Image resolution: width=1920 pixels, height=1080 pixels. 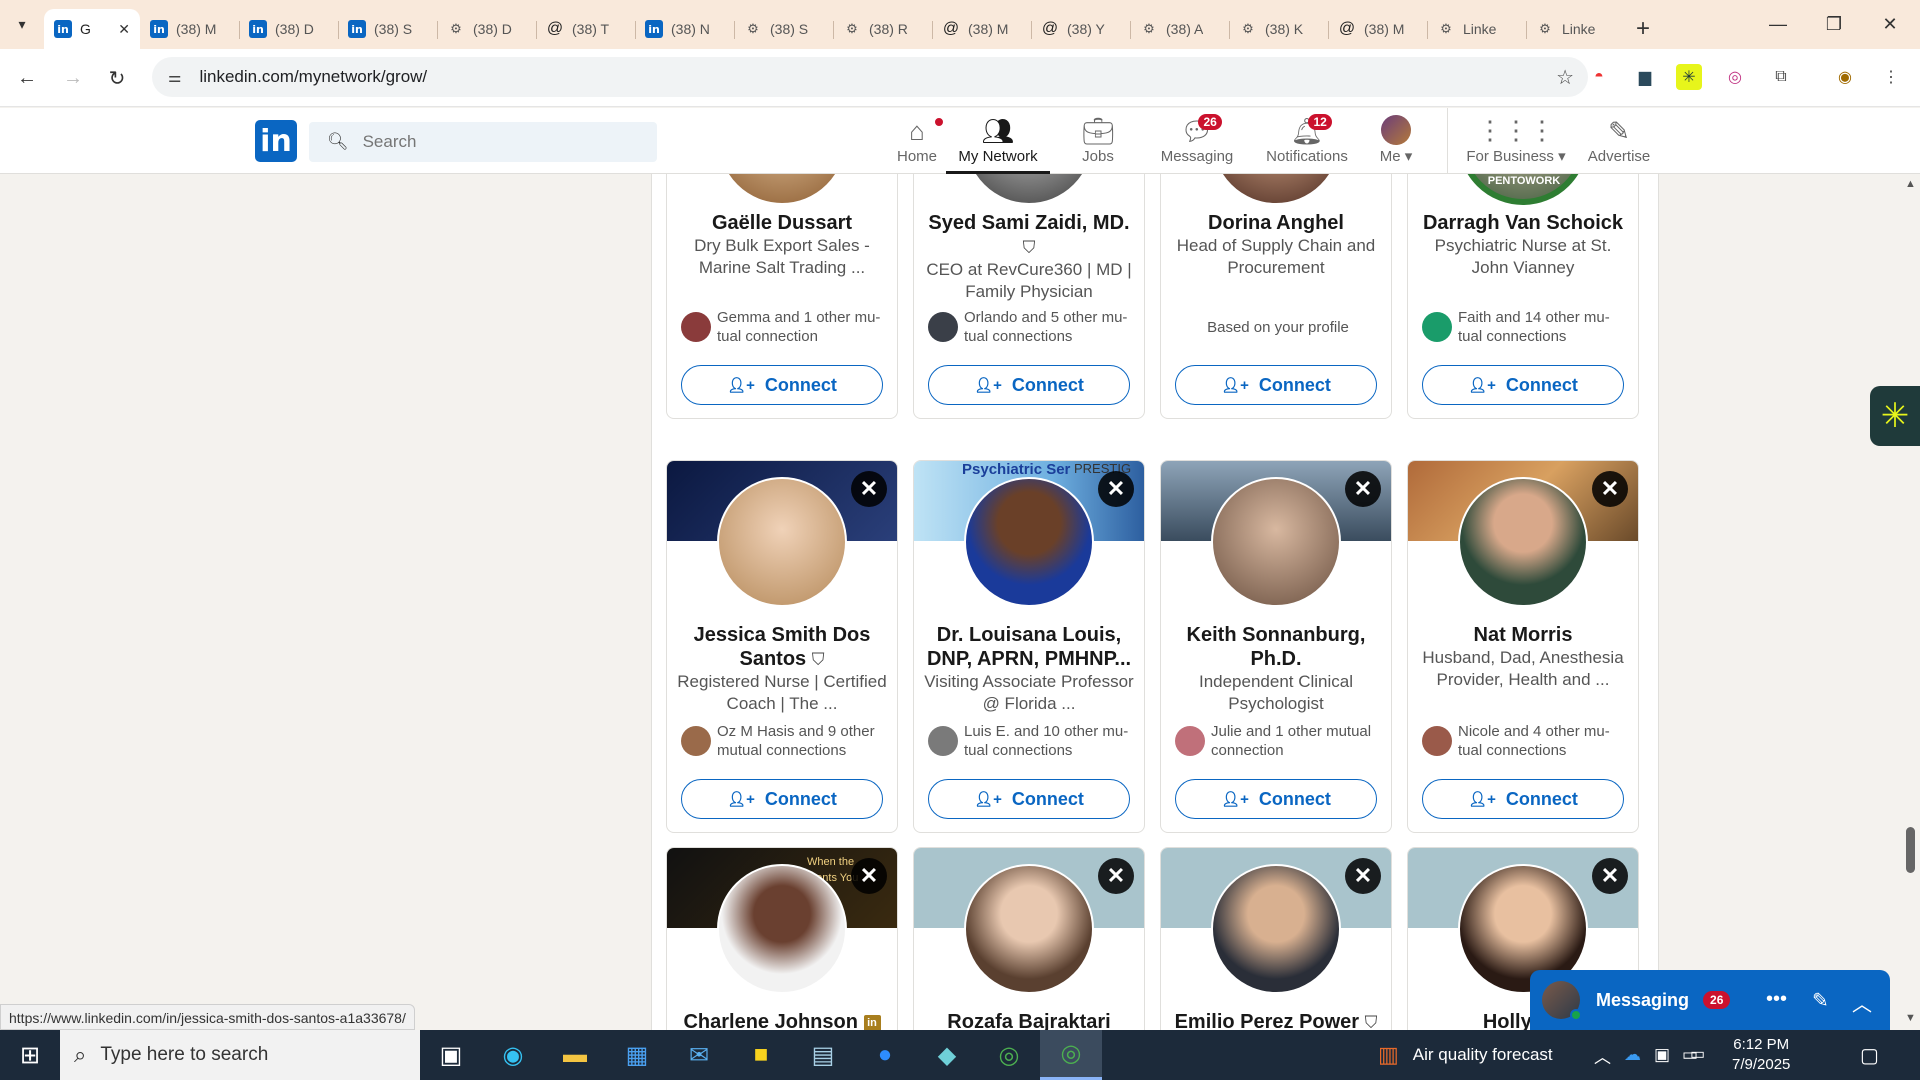 I want to click on forward-arrow-icon: →, so click(x=73, y=78).